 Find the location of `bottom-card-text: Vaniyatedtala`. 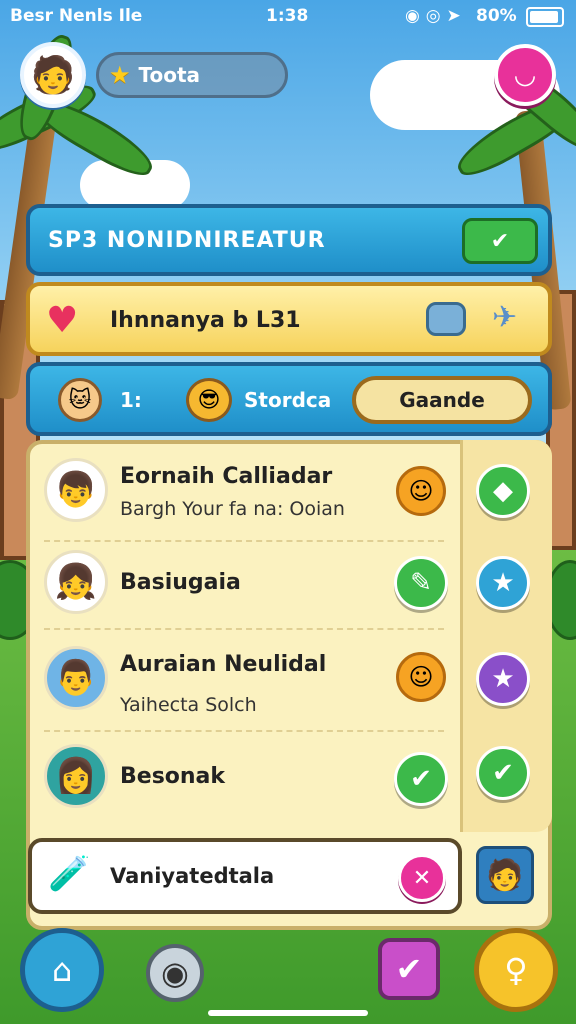

bottom-card-text: Vaniyatedtala is located at coordinates (192, 876).